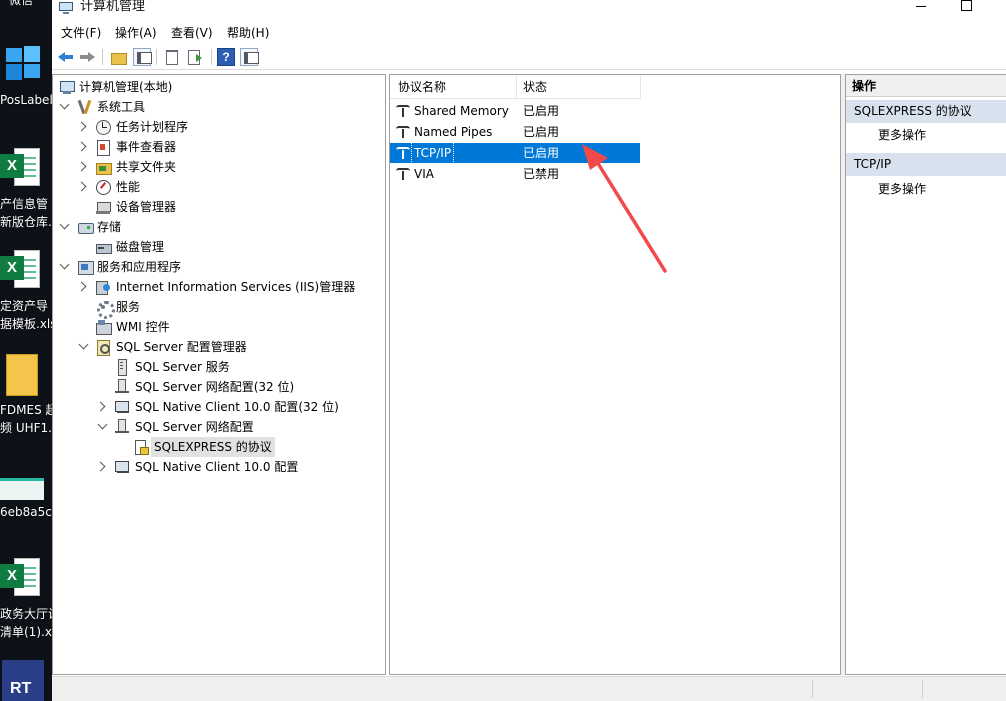 Image resolution: width=1006 pixels, height=701 pixels. What do you see at coordinates (103, 147) in the screenshot?
I see `event-log-icon` at bounding box center [103, 147].